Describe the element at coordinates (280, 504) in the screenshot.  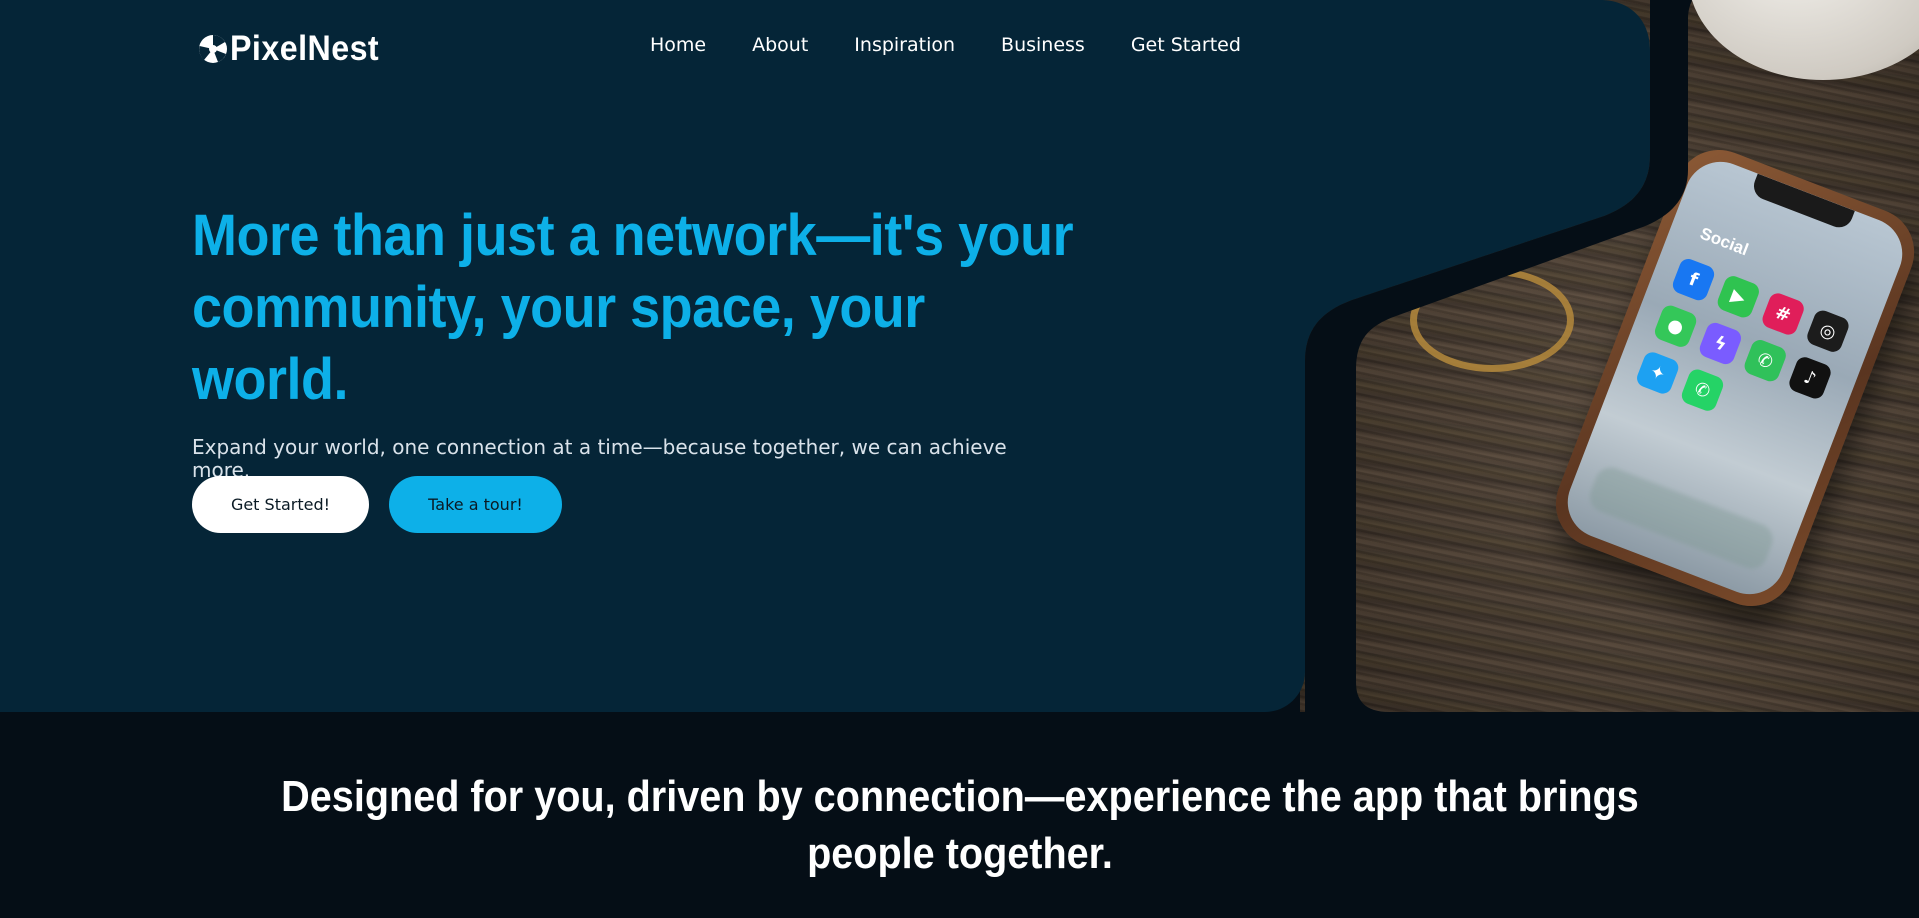
I see `get-started-button: Get Started!` at that location.